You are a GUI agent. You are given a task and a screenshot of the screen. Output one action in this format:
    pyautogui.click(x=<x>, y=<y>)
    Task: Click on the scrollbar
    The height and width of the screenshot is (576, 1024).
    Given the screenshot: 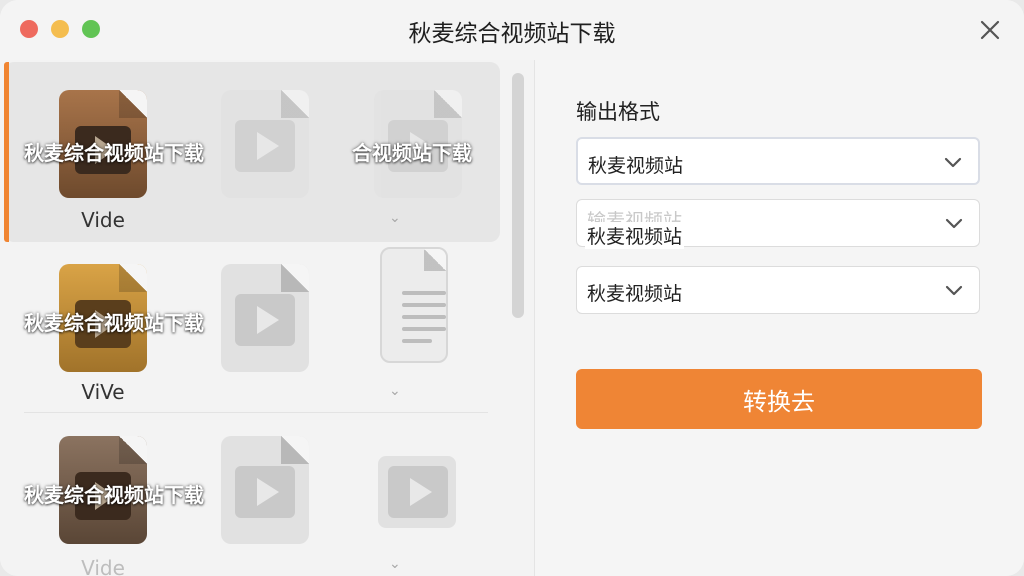 What is the action you would take?
    pyautogui.click(x=518, y=195)
    